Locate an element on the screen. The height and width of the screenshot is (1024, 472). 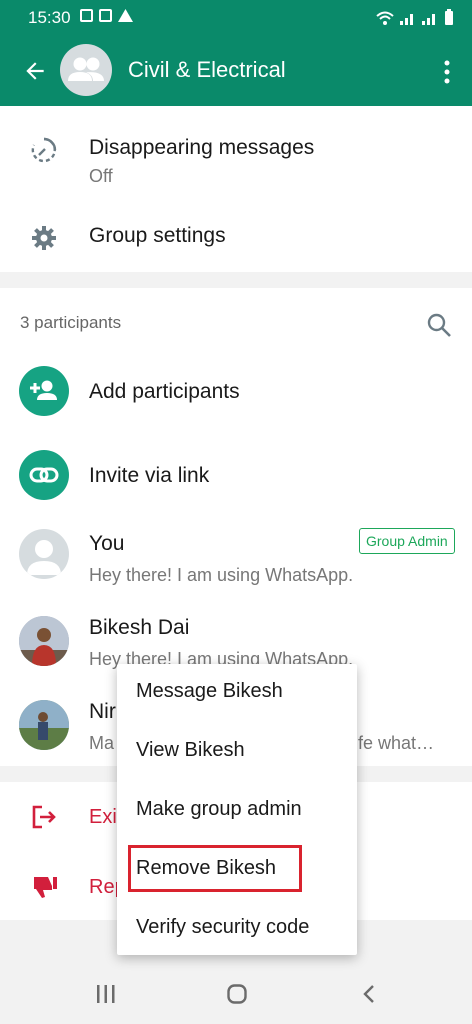
menu-item-view: View Bikesh is located at coordinates (190, 750).